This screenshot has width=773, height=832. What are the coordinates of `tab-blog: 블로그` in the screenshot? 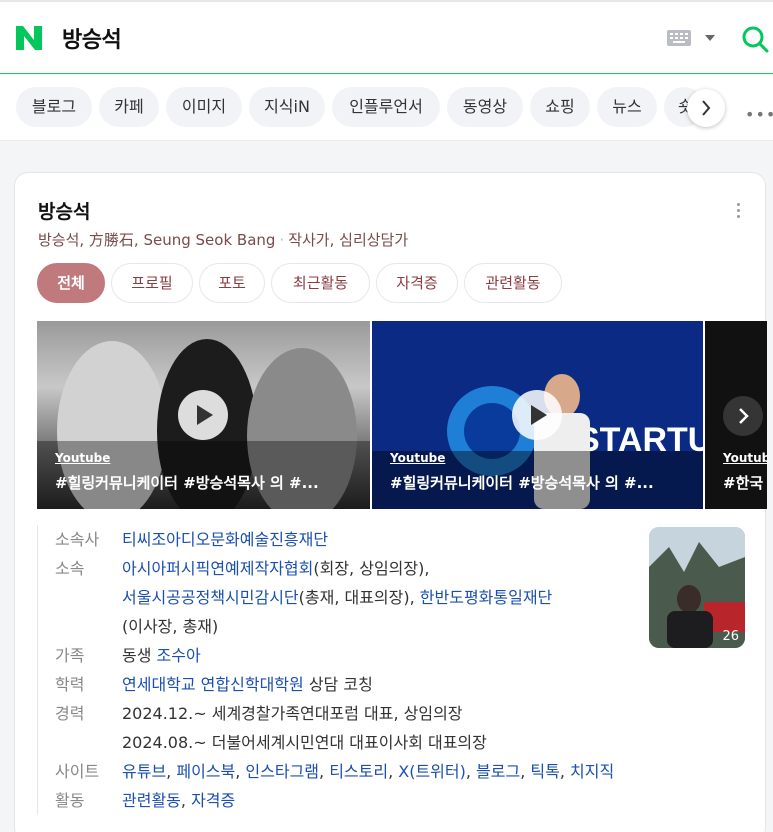 It's located at (54, 107).